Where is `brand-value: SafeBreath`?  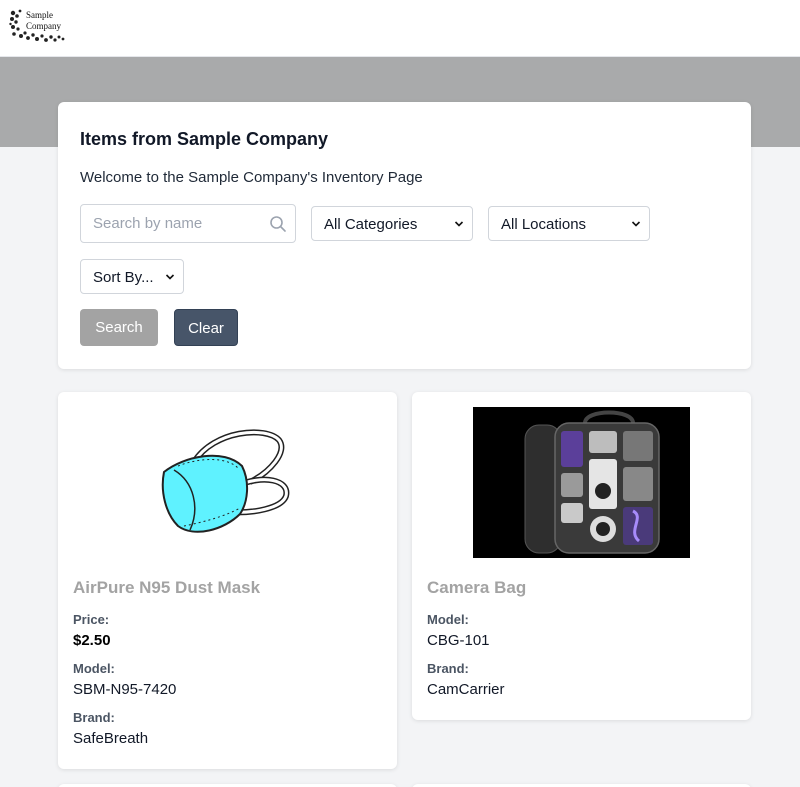 brand-value: SafeBreath is located at coordinates (111, 738).